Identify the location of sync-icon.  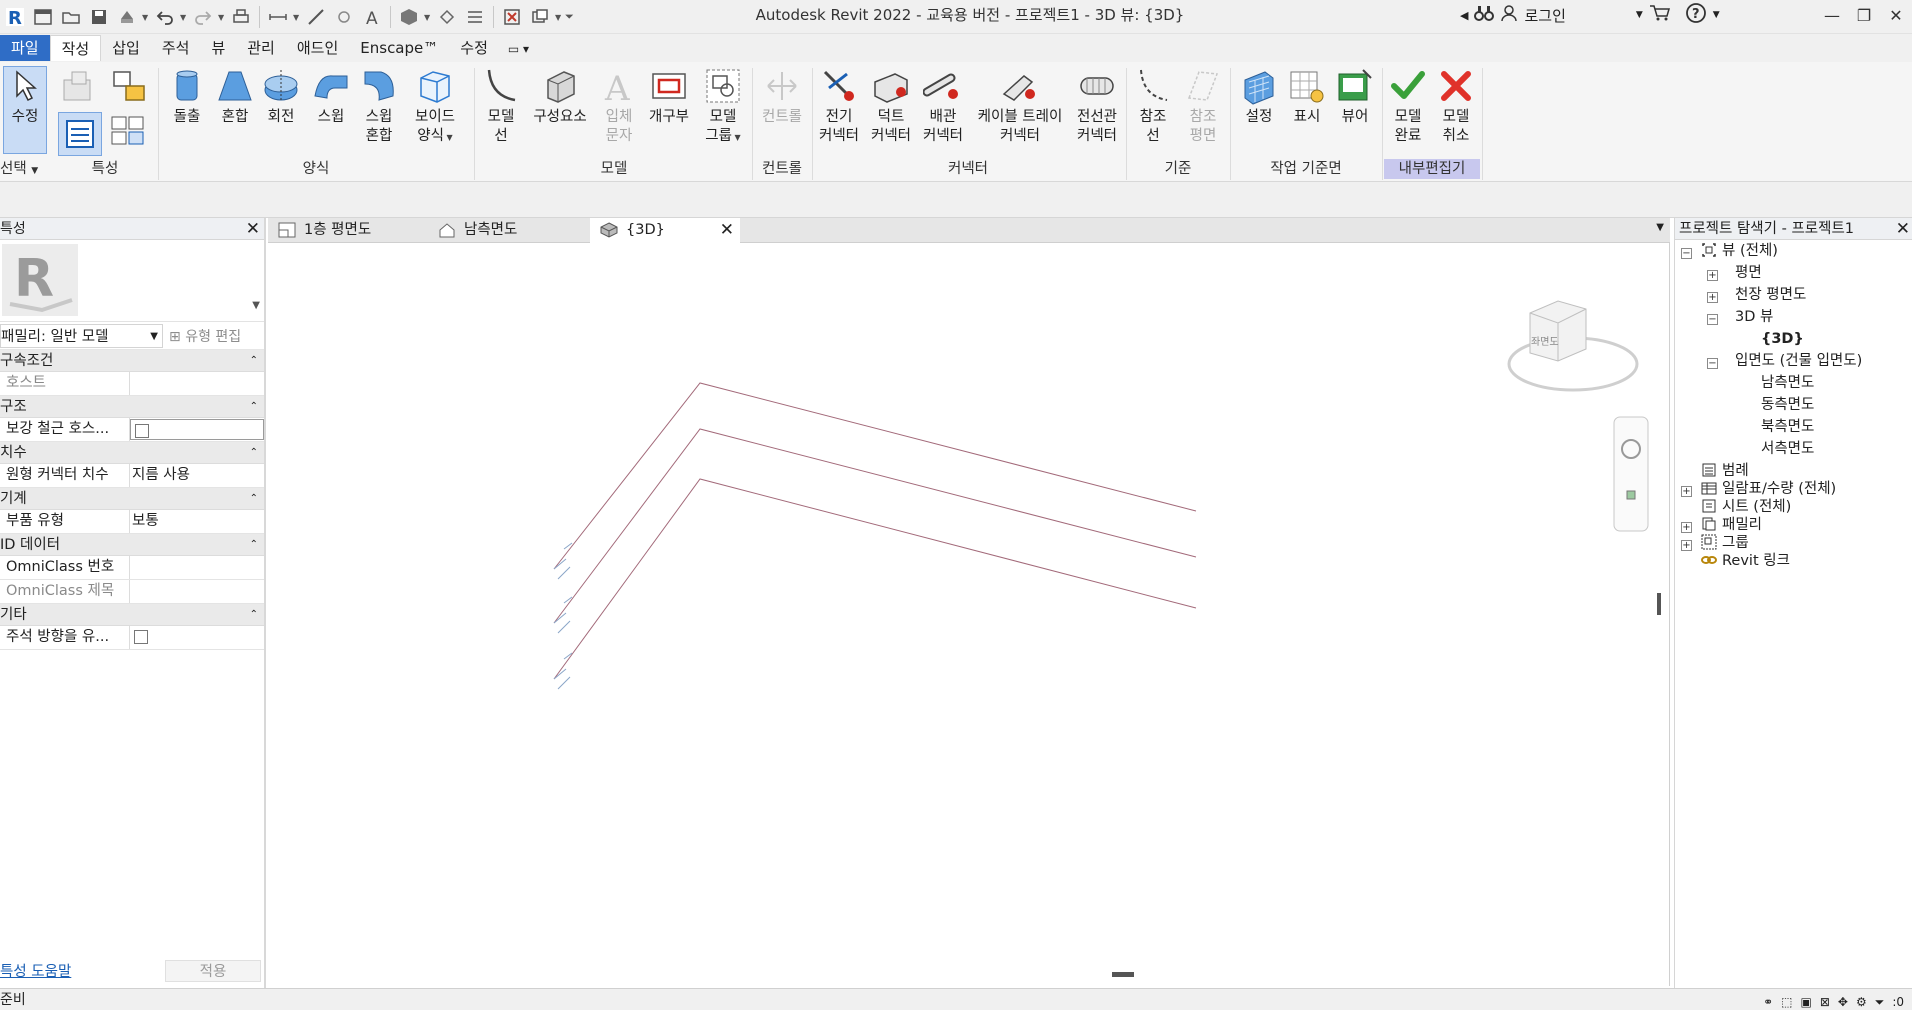
(127, 17).